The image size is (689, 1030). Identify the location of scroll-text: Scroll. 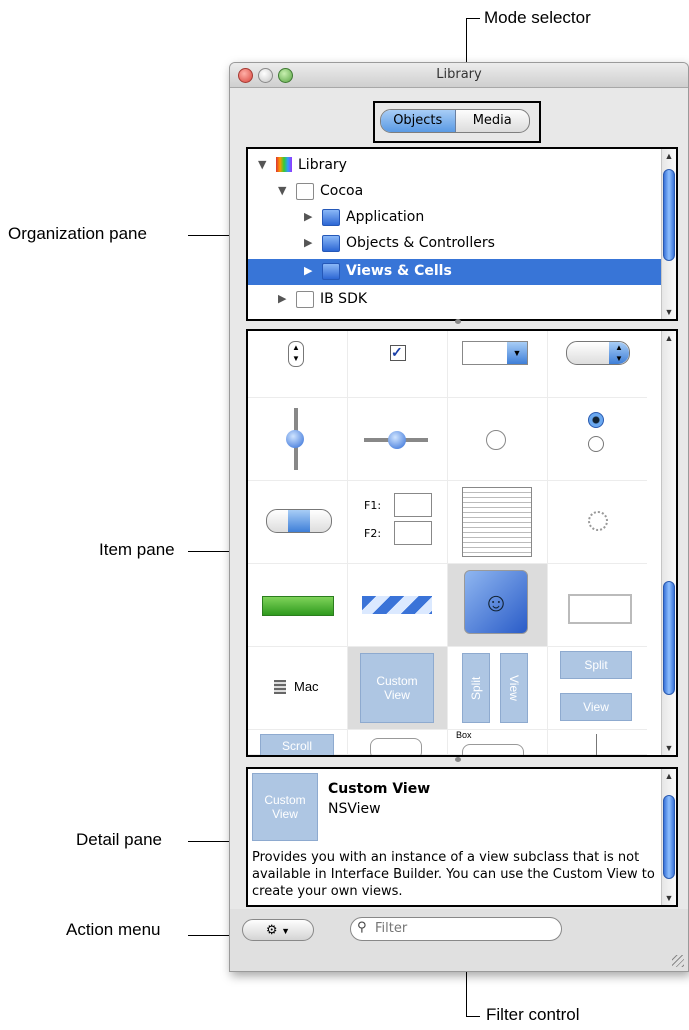
(296, 746).